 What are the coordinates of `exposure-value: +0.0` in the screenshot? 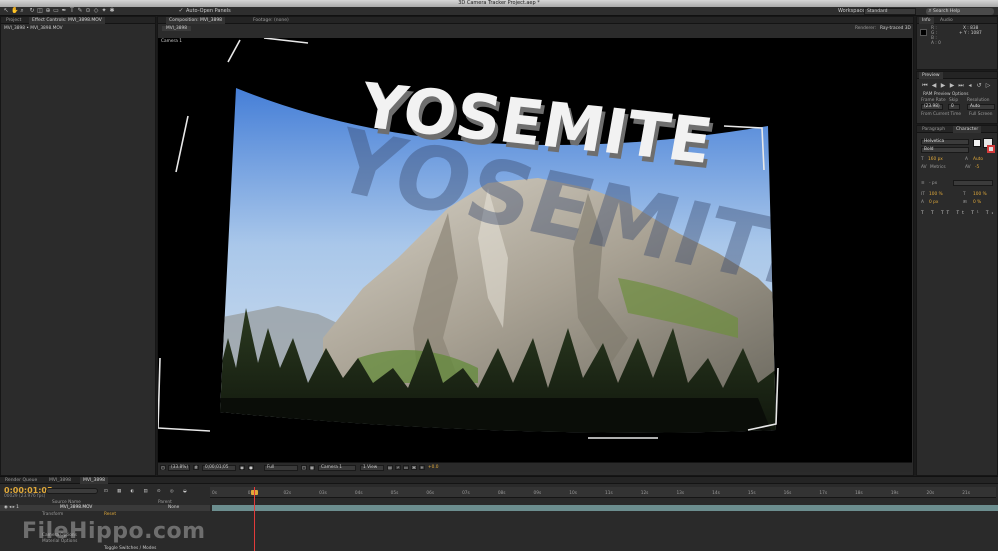 It's located at (433, 467).